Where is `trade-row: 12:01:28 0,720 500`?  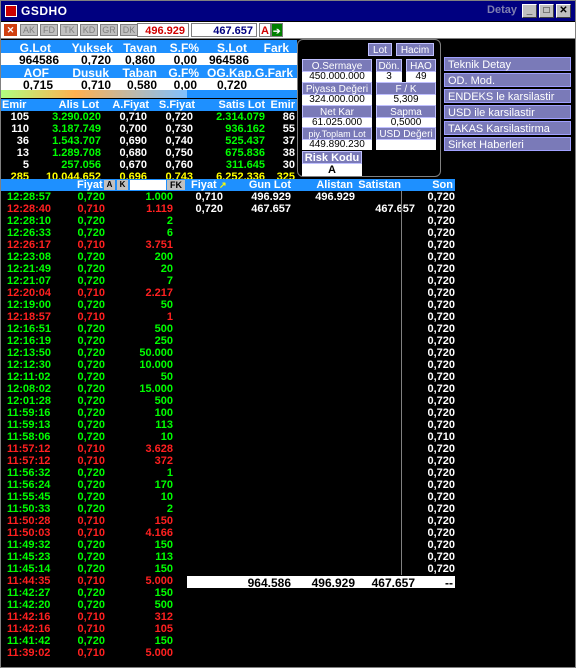 trade-row: 12:01:28 0,720 500 is located at coordinates (94, 401).